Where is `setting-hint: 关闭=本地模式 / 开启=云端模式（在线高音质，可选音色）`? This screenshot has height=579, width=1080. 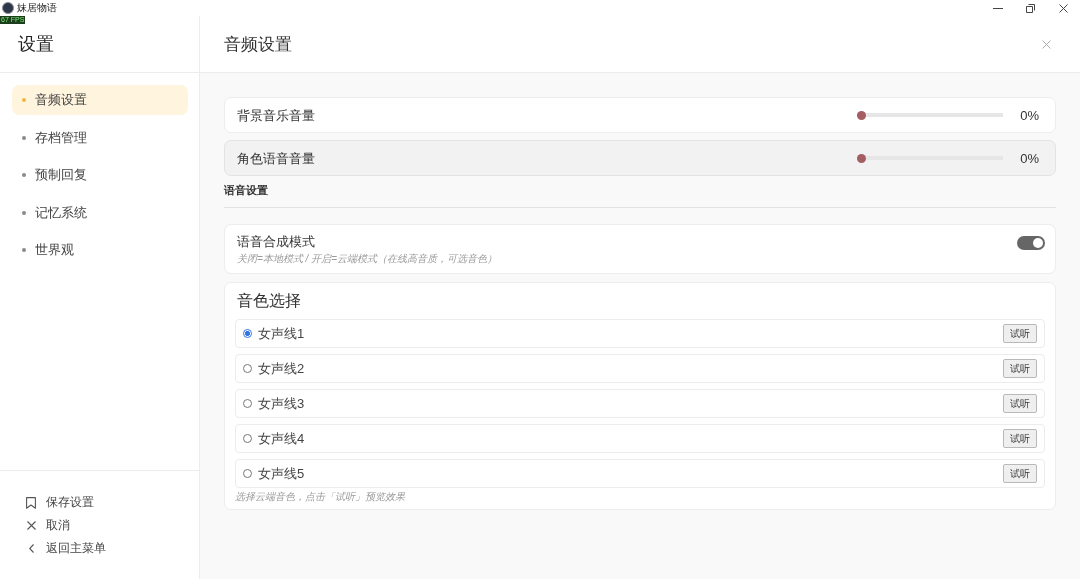
setting-hint: 关闭=本地模式 / 开启=云端模式（在线高音质，可选音色） is located at coordinates (367, 258).